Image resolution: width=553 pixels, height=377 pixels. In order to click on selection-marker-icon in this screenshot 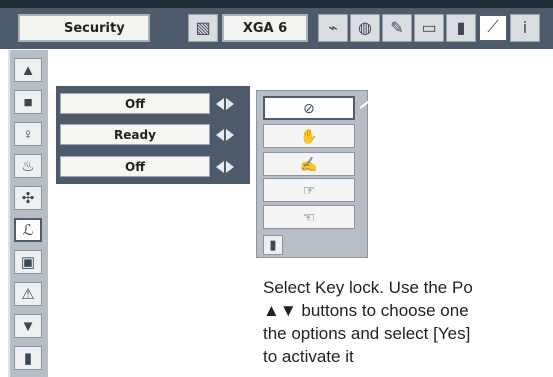, I will do `click(367, 105)`.